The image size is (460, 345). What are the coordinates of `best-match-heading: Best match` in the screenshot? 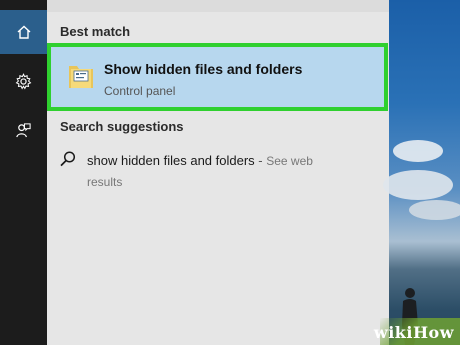 It's located at (95, 31).